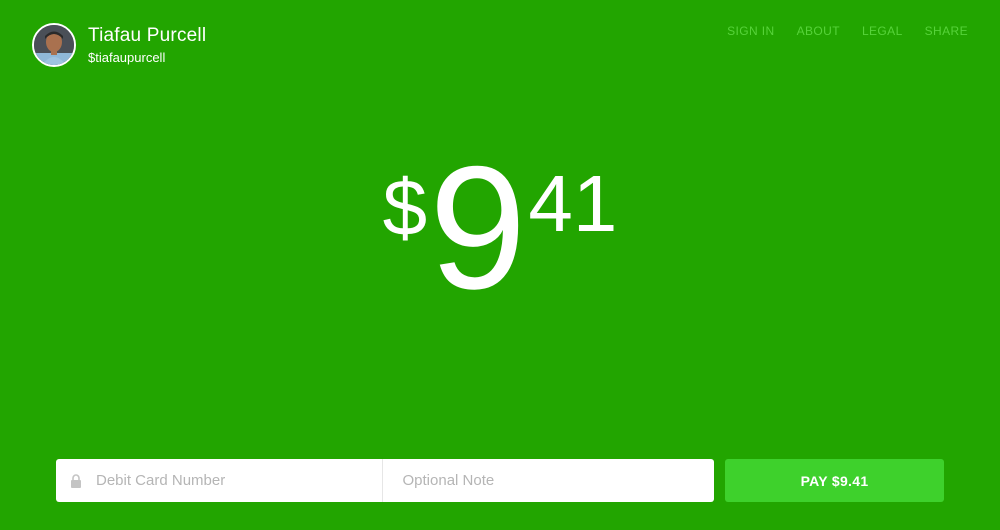 This screenshot has height=530, width=1000. Describe the element at coordinates (882, 31) in the screenshot. I see `nav-legal: LEGAL` at that location.